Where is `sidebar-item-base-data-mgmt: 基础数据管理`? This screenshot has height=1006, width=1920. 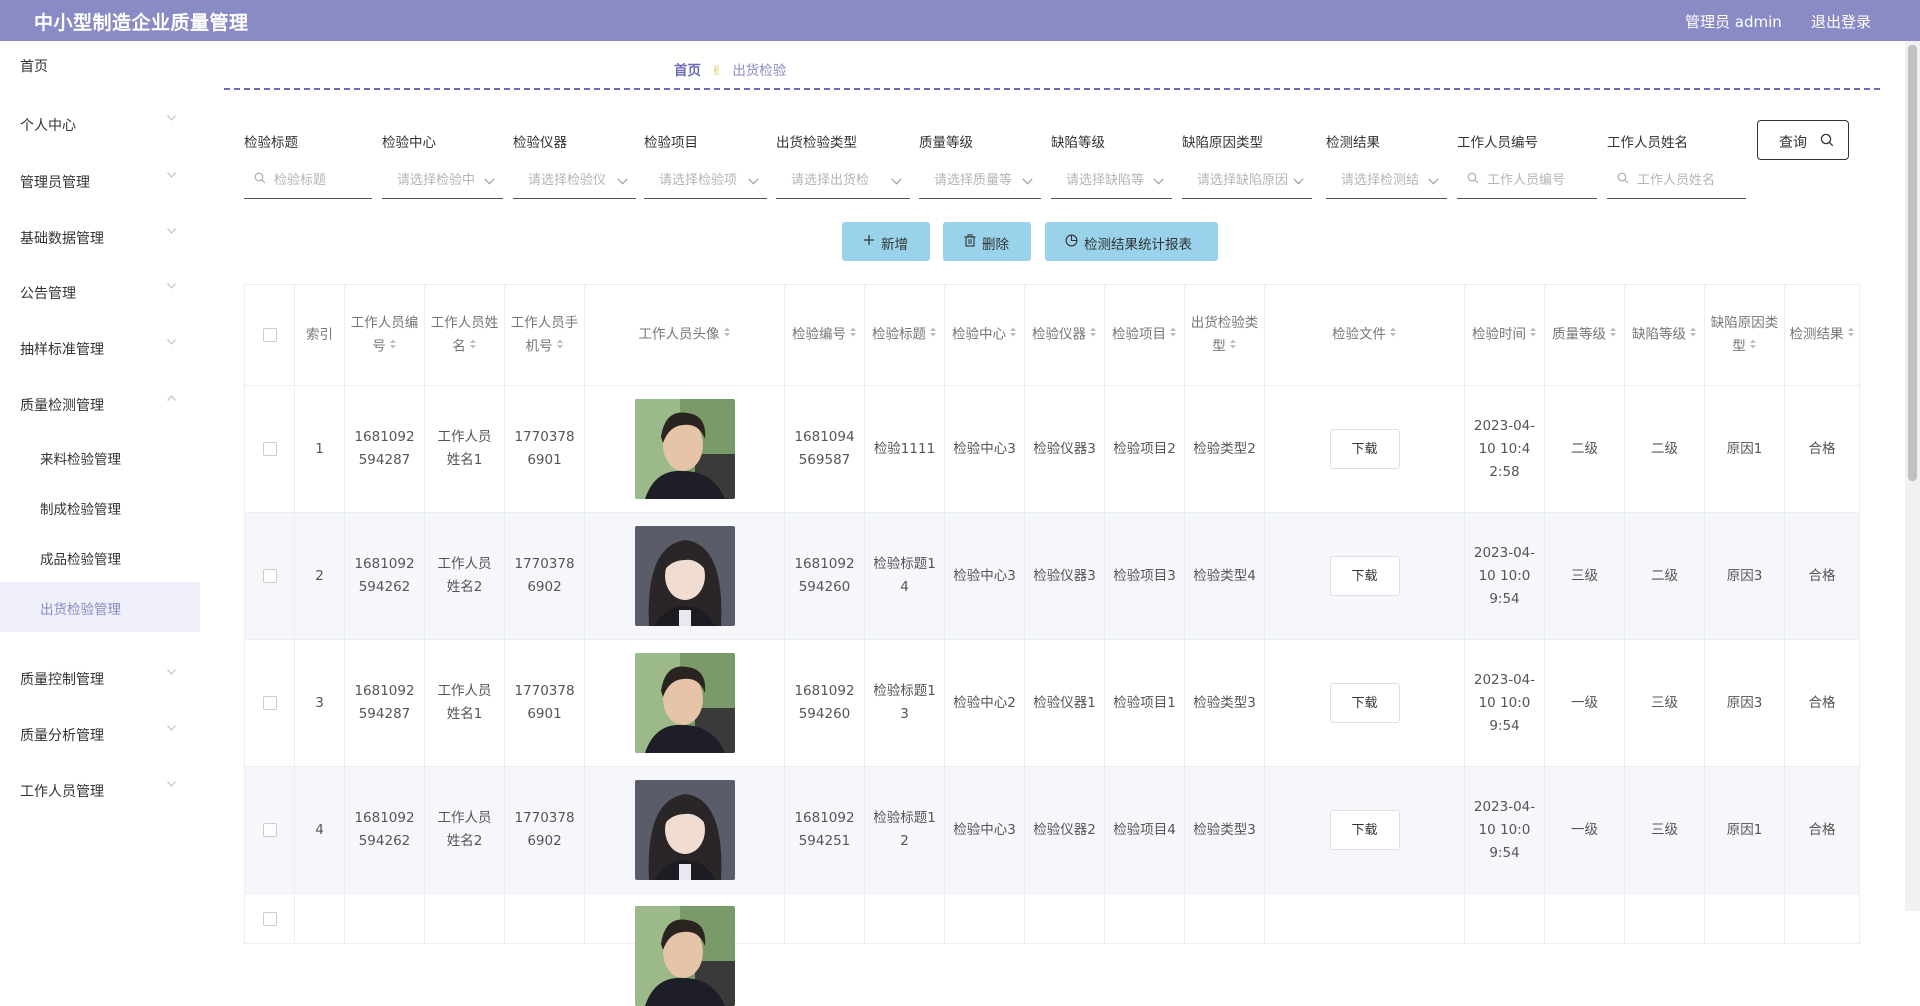
sidebar-item-base-data-mgmt: 基础数据管理 is located at coordinates (100, 238).